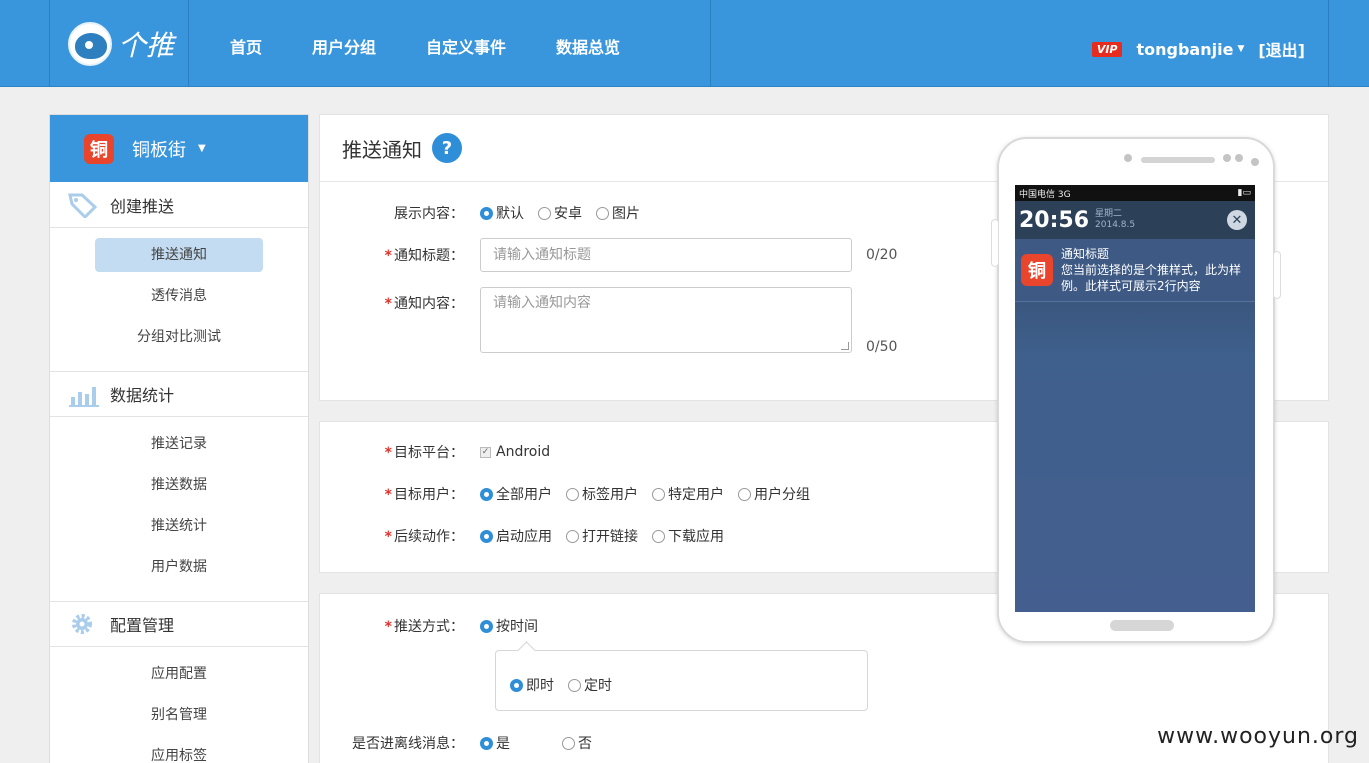 The image size is (1369, 763). Describe the element at coordinates (179, 255) in the screenshot. I see `sidebar-item-push-notification: 推送通知` at that location.